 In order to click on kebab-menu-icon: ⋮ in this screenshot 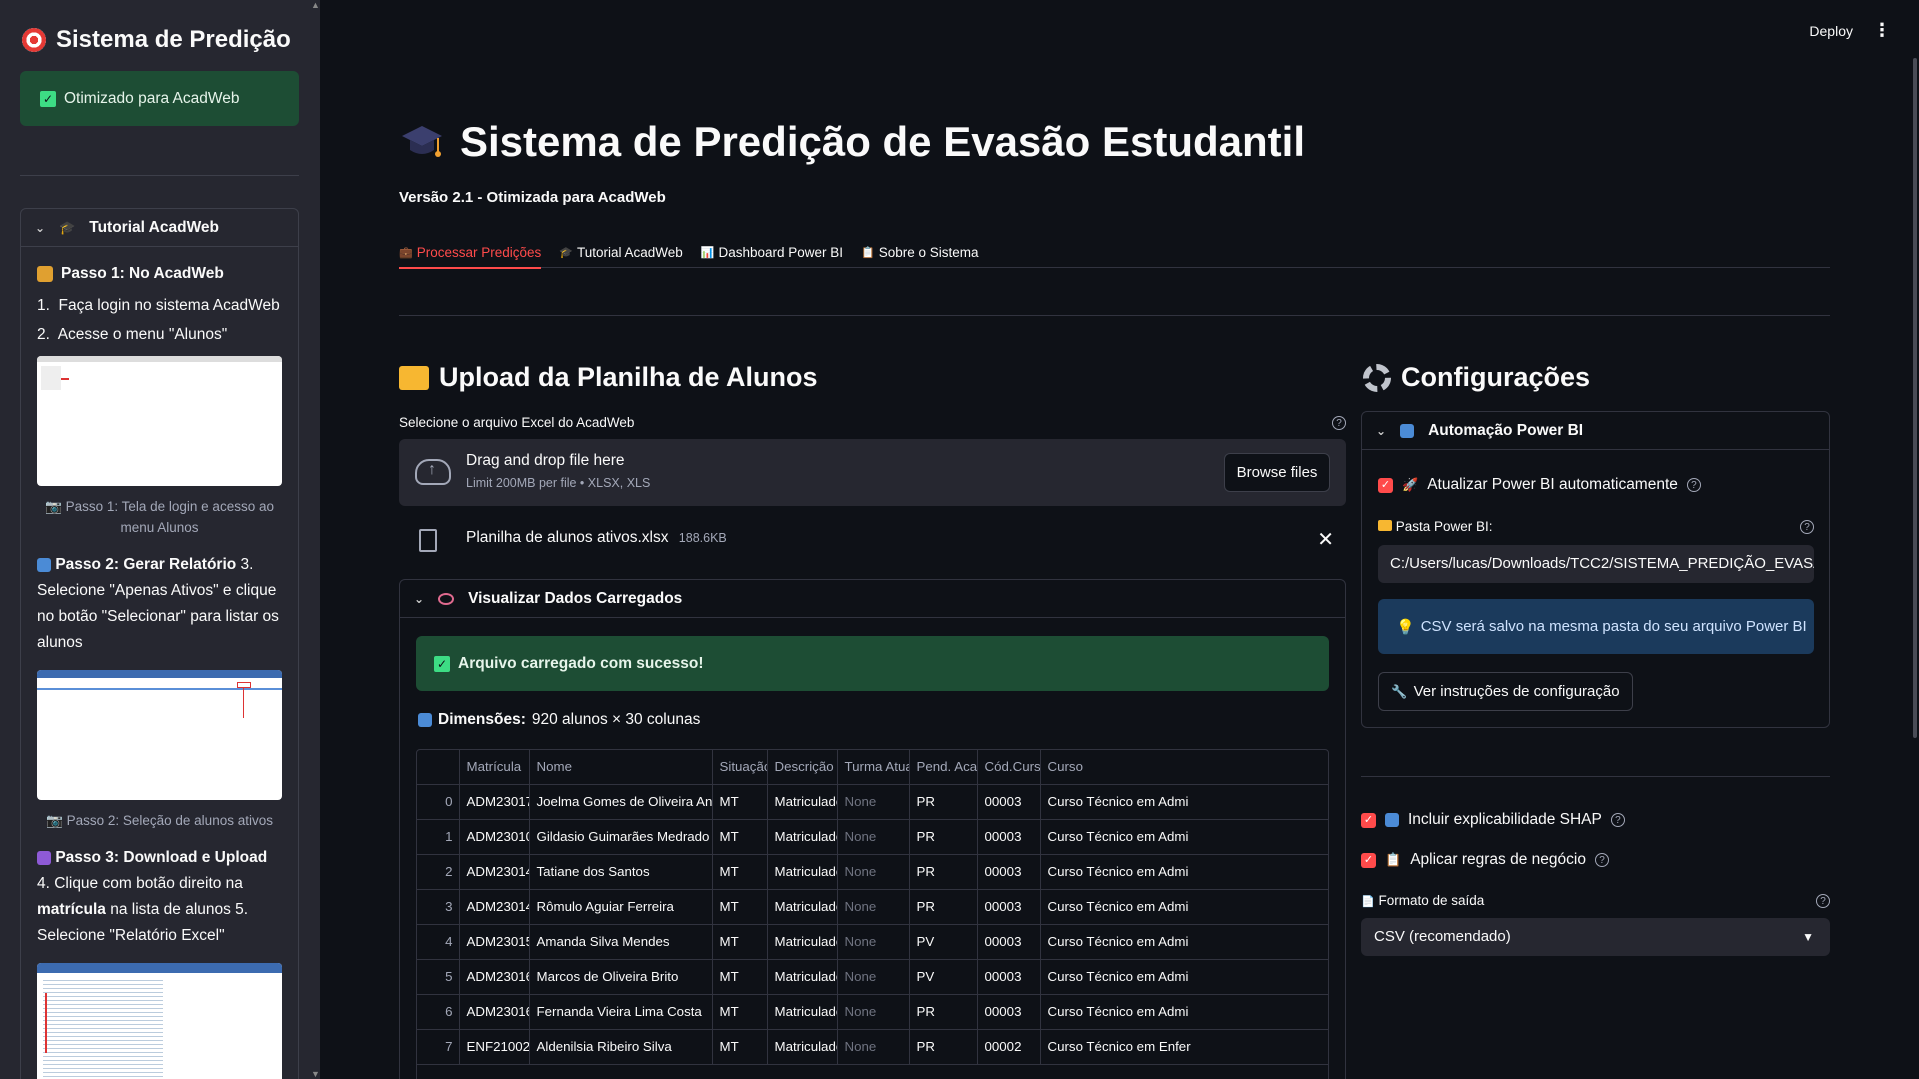, I will do `click(1882, 30)`.